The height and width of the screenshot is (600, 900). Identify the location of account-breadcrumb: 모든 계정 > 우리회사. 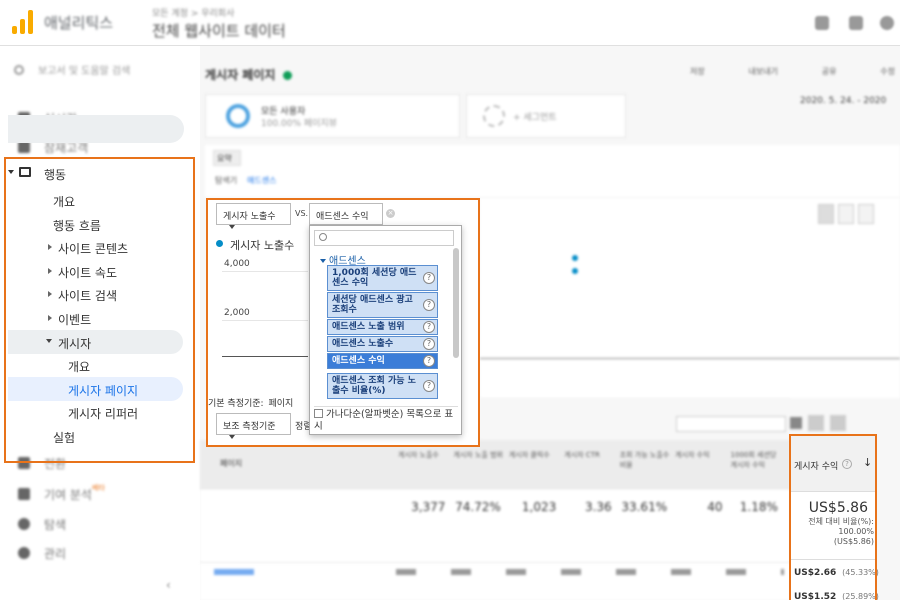
(193, 12).